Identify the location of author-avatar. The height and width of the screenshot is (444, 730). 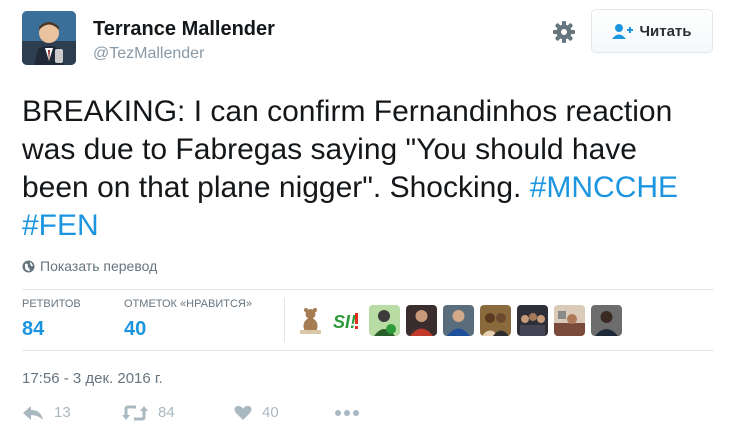
(49, 38).